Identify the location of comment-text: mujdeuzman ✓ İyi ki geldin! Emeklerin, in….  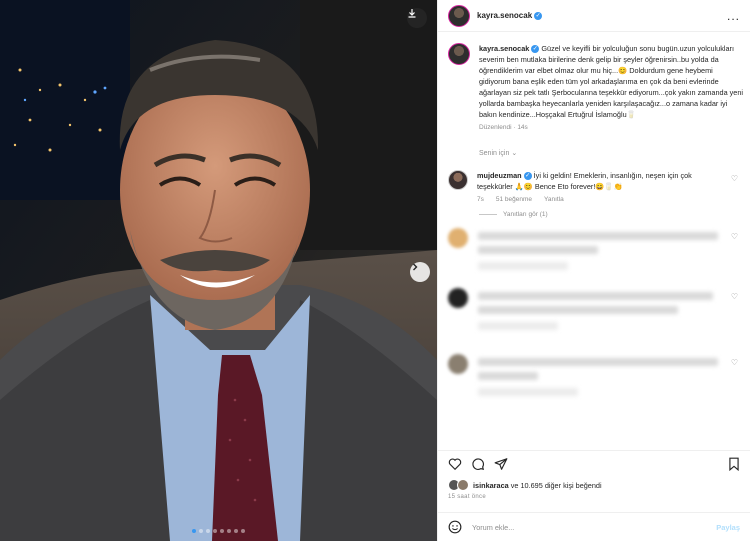
(602, 181).